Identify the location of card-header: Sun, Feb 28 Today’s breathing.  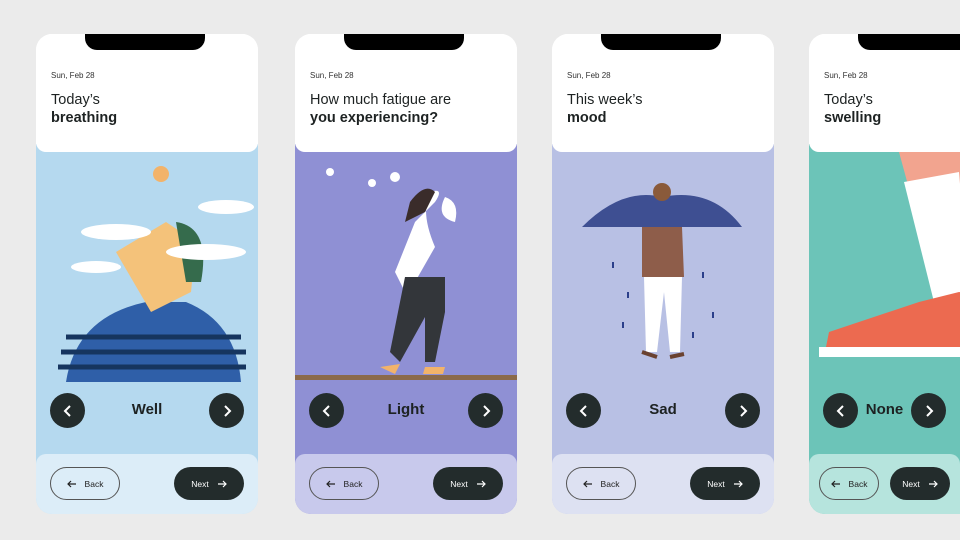
(147, 93).